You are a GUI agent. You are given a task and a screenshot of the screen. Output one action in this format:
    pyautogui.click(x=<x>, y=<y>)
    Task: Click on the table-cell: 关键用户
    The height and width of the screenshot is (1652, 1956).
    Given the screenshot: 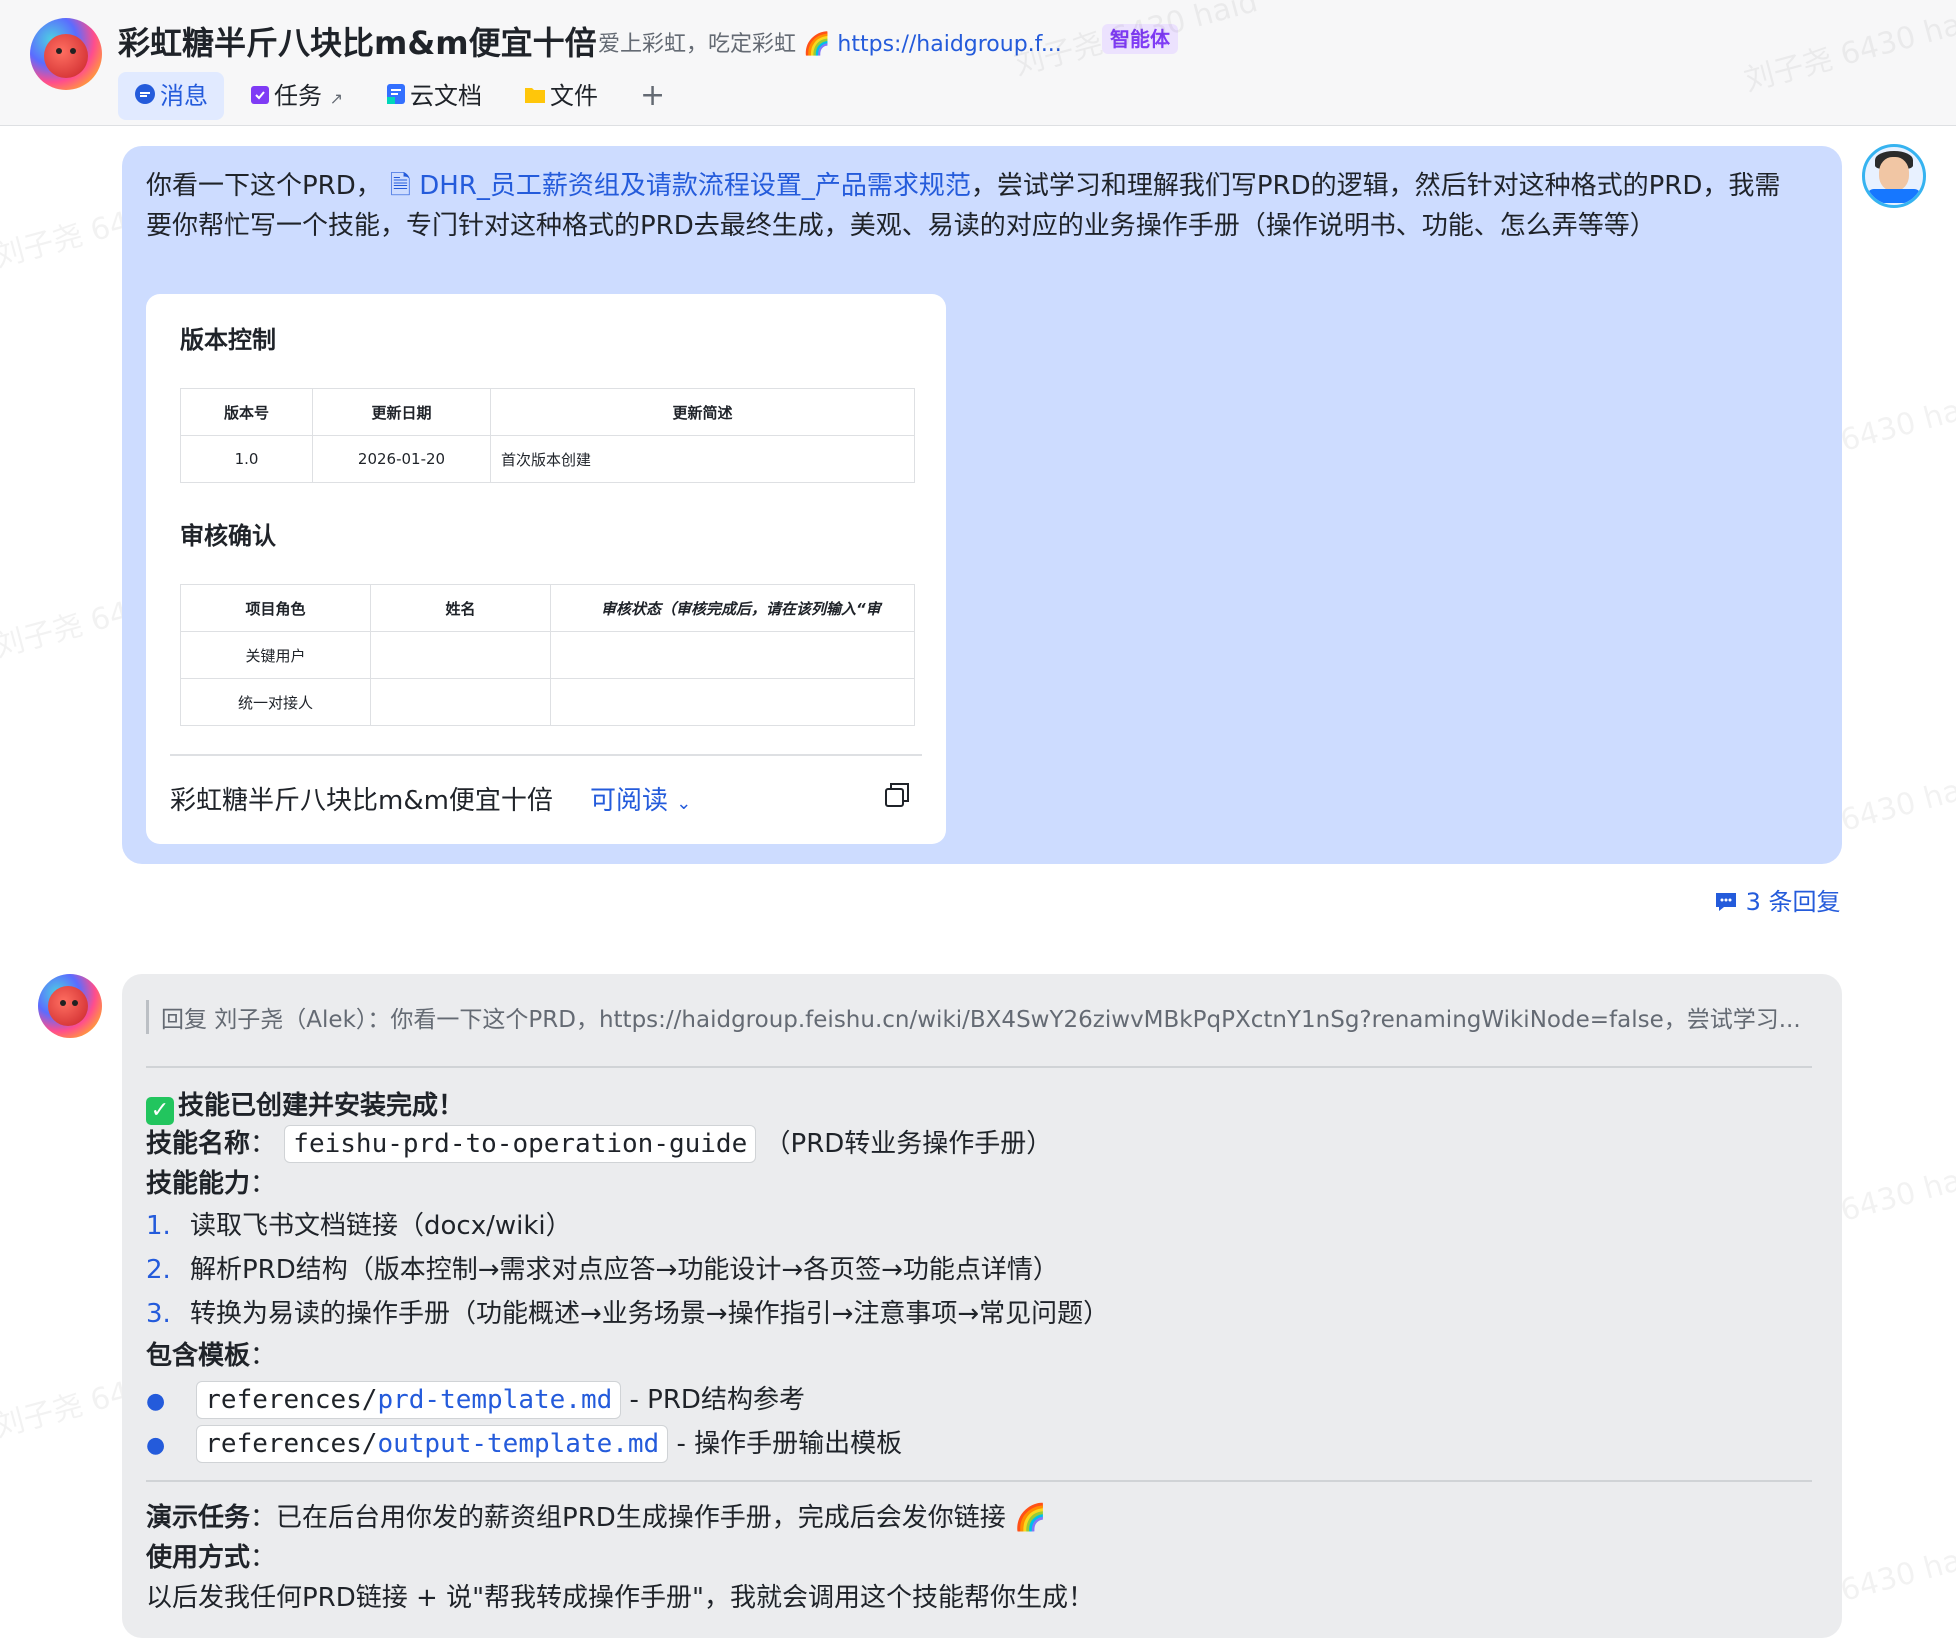 What is the action you would take?
    pyautogui.click(x=275, y=655)
    